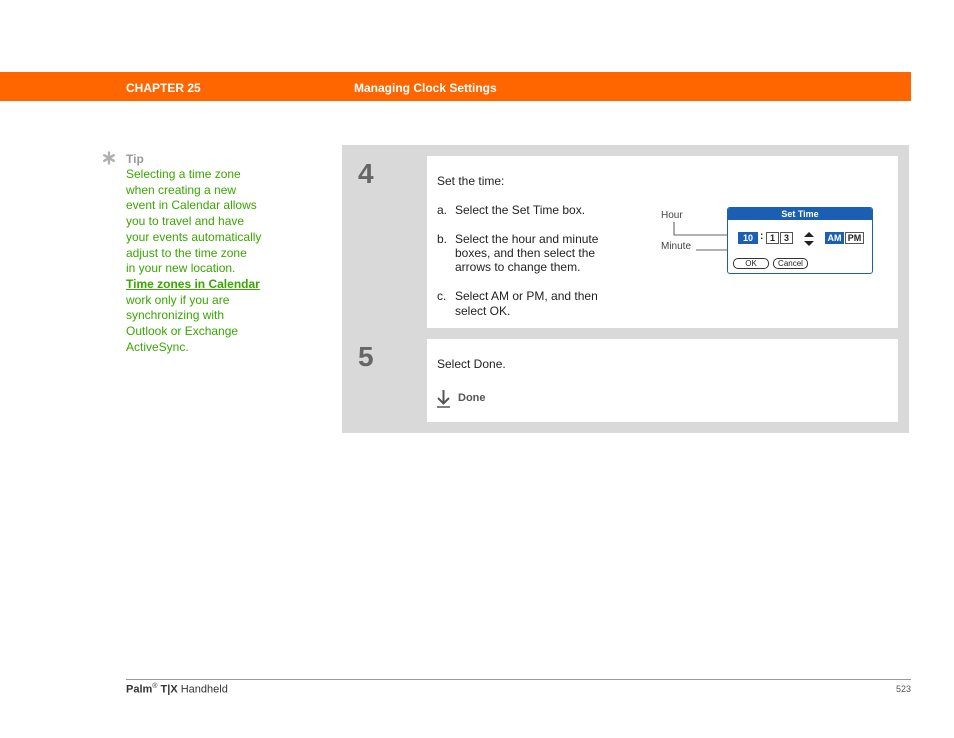  What do you see at coordinates (204, 689) in the screenshot?
I see `footer-product-name: Handheld` at bounding box center [204, 689].